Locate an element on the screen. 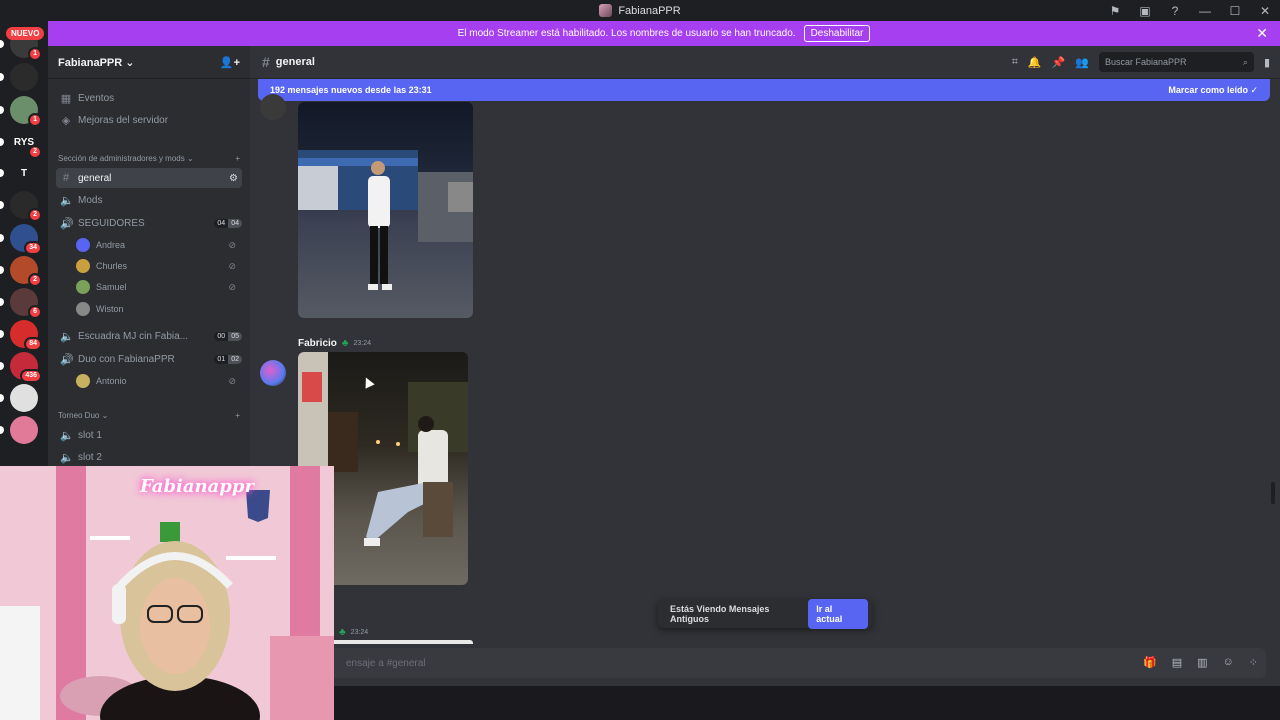 Image resolution: width=1280 pixels, height=720 pixels. message-timestamp: 23:24 is located at coordinates (362, 343).